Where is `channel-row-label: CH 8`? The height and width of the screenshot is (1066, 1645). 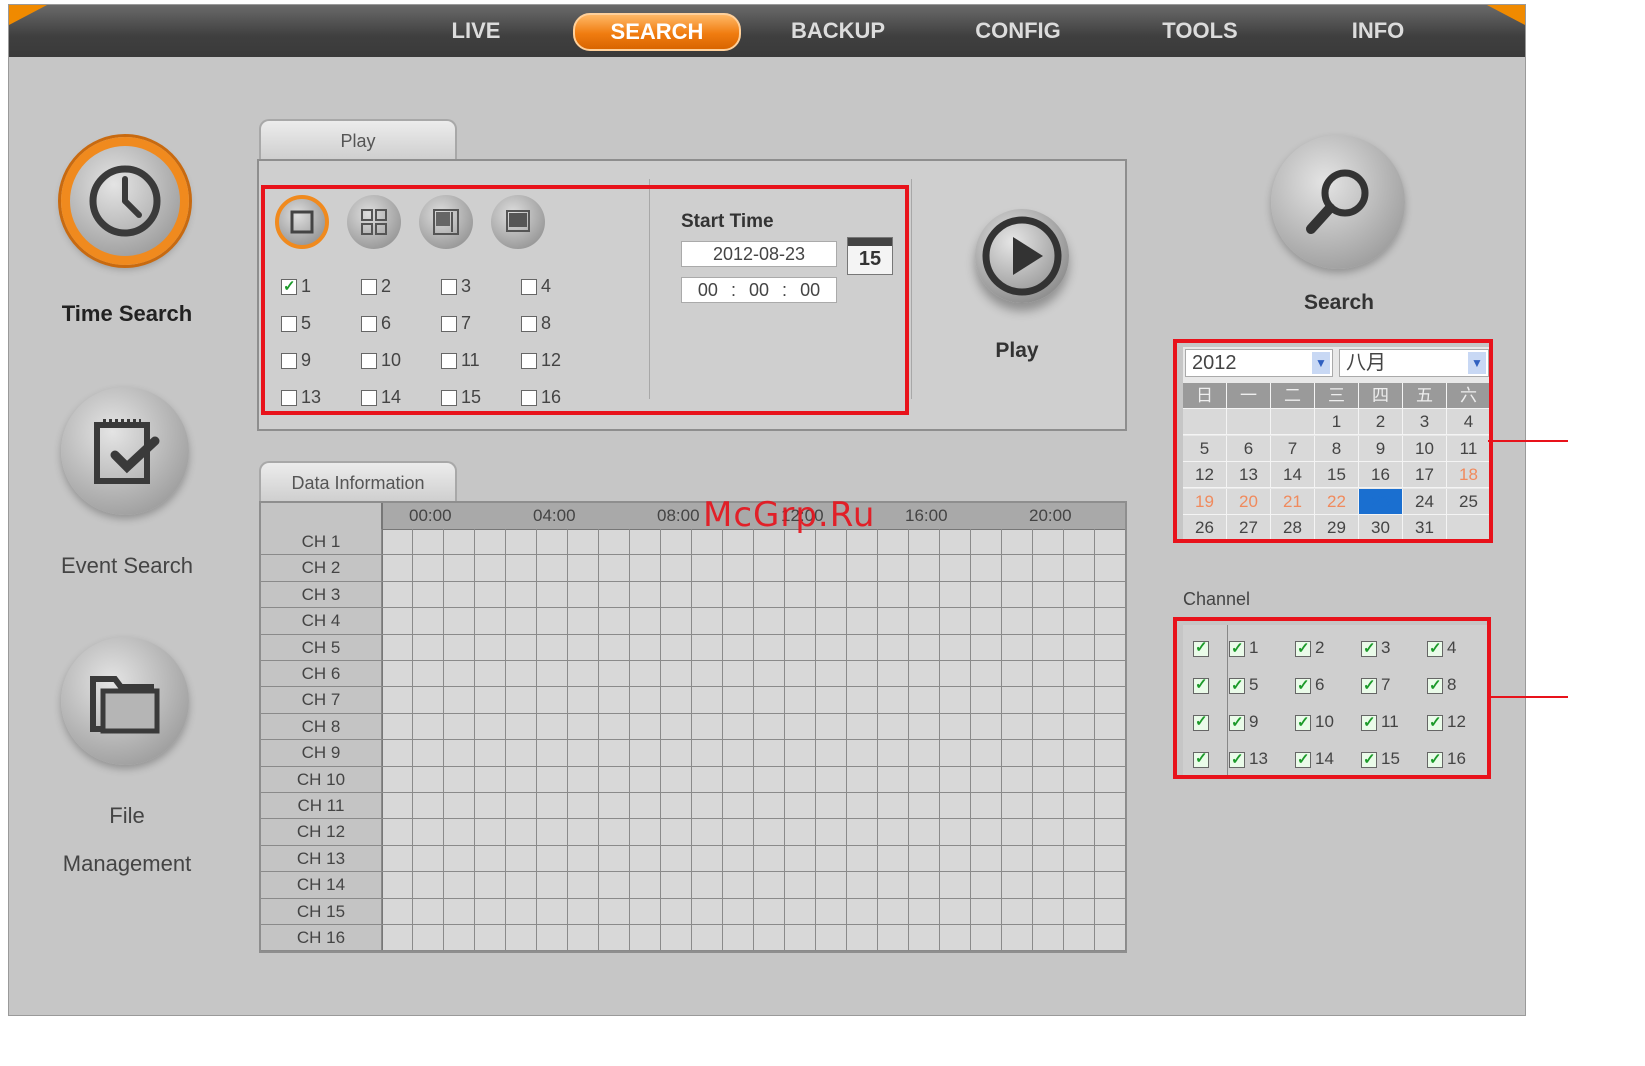 channel-row-label: CH 8 is located at coordinates (321, 727).